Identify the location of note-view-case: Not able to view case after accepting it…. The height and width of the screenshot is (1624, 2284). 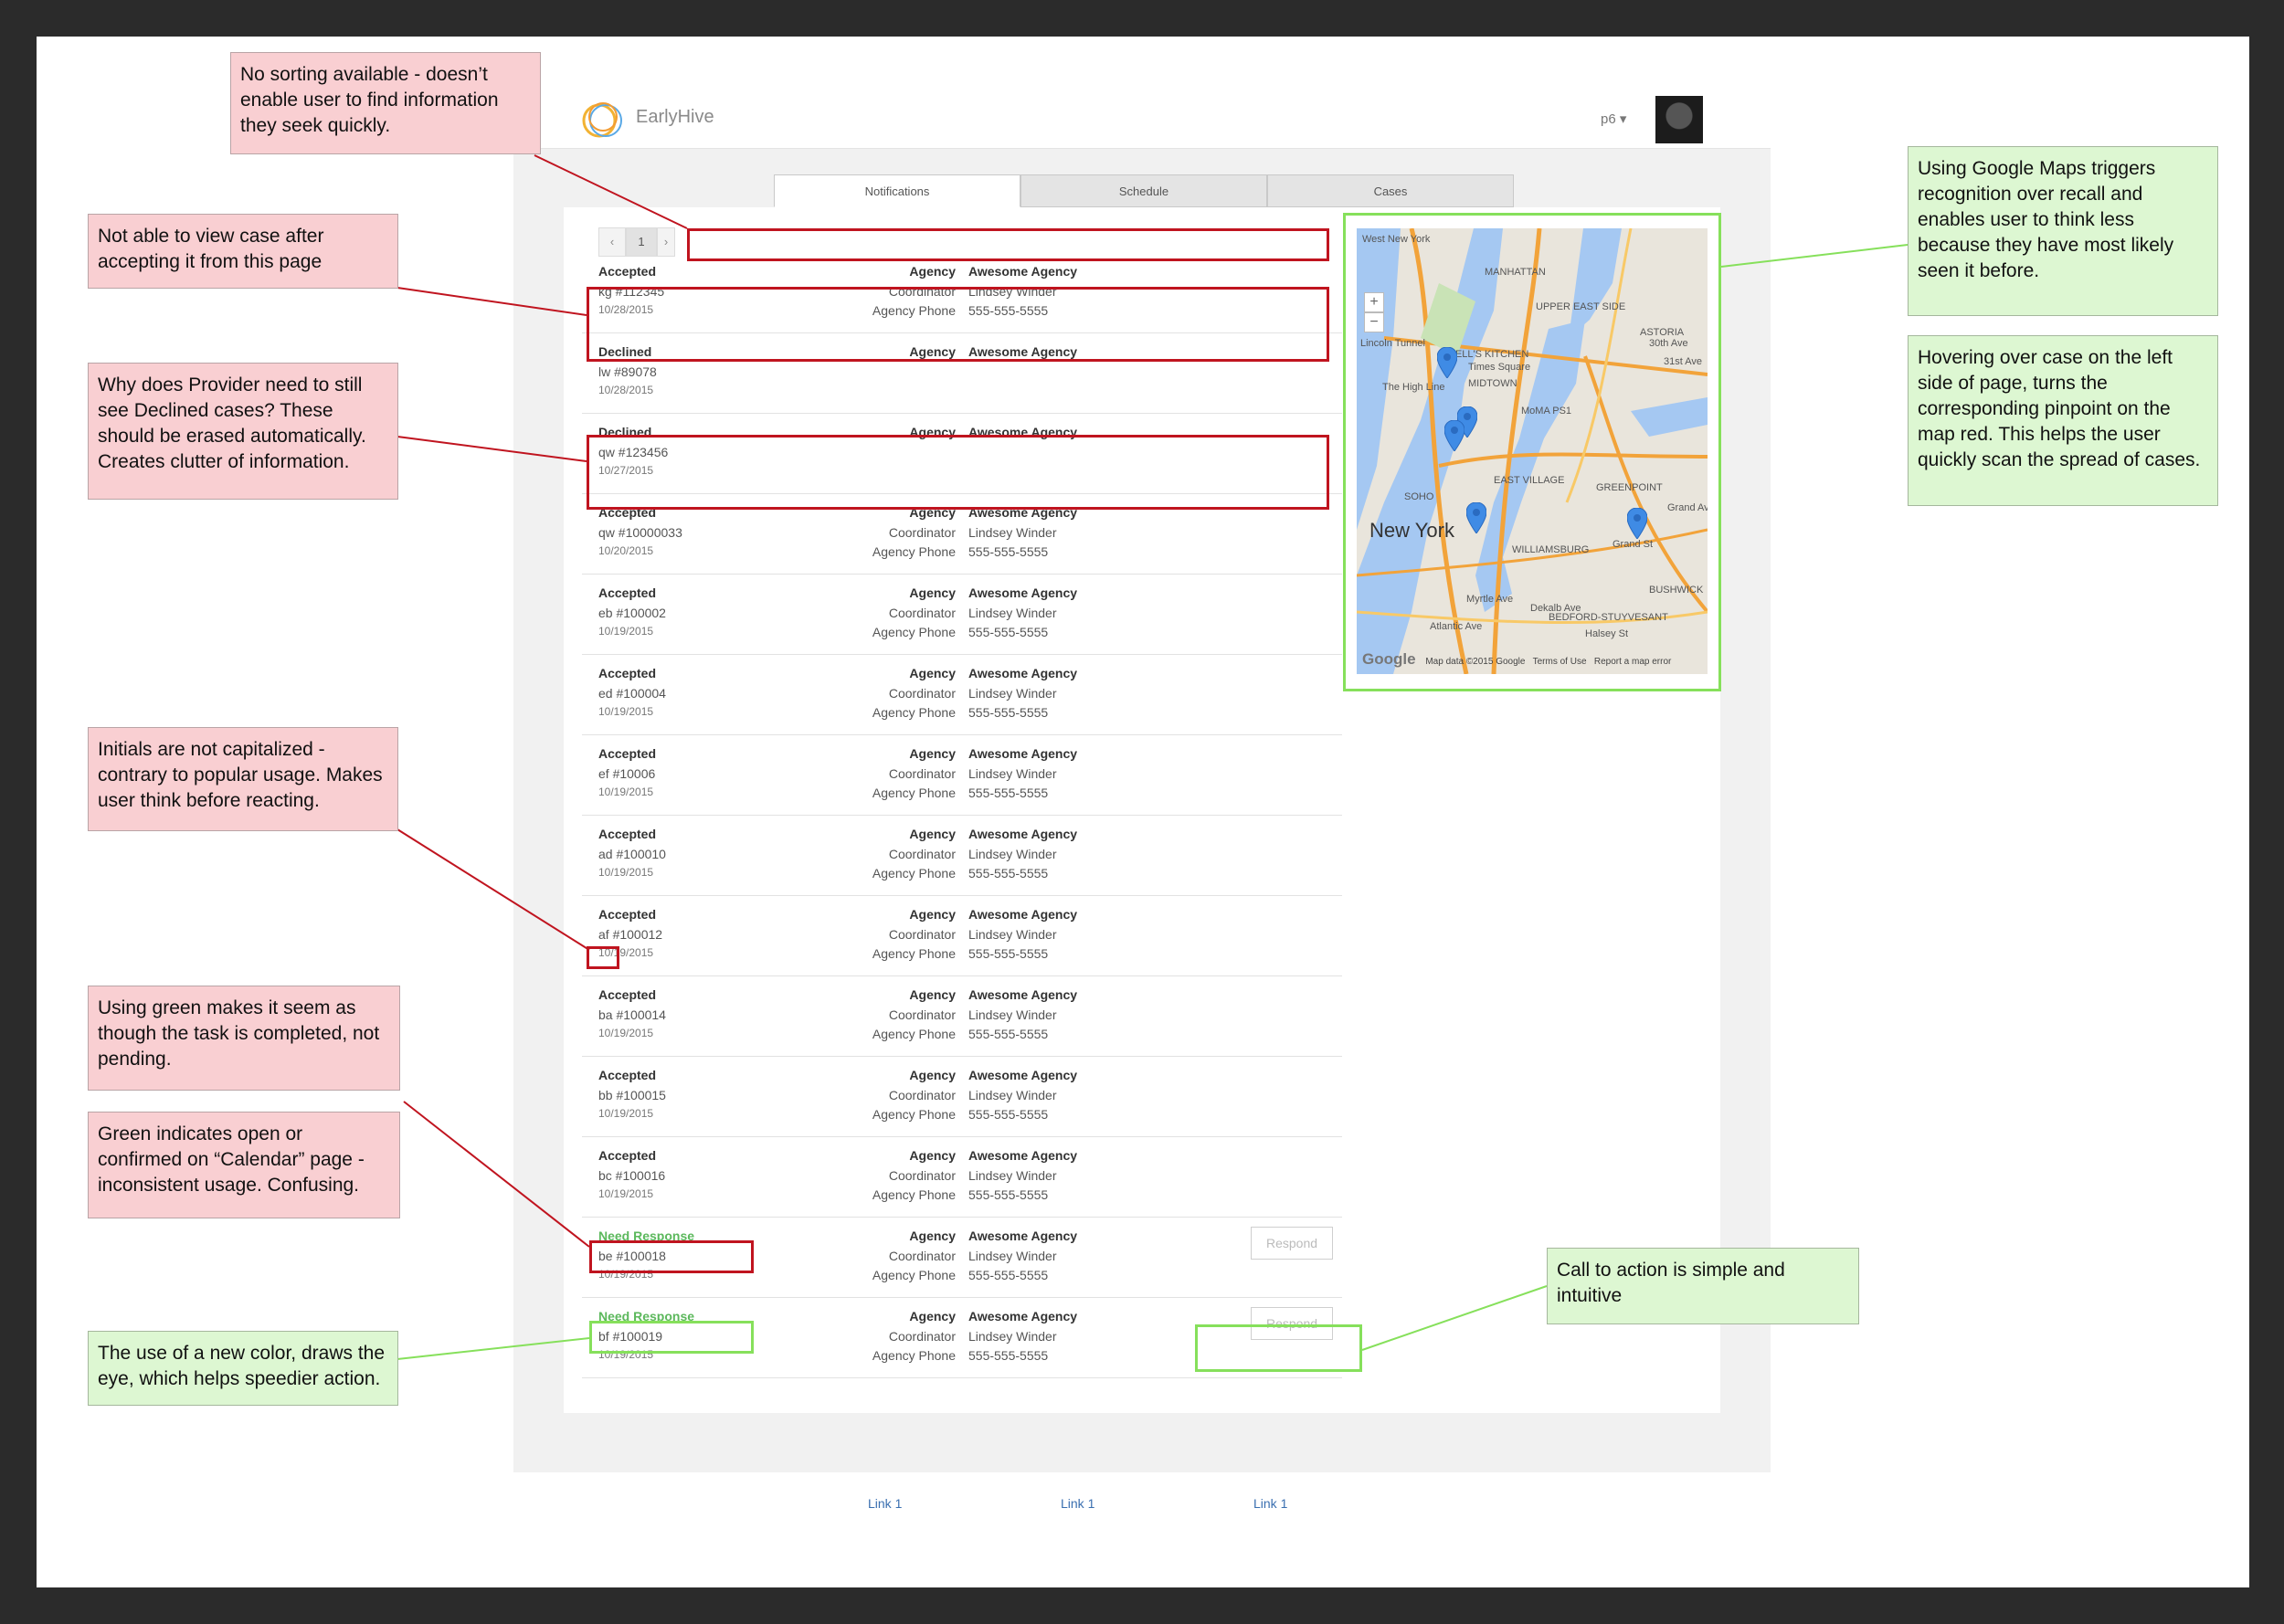
(243, 251).